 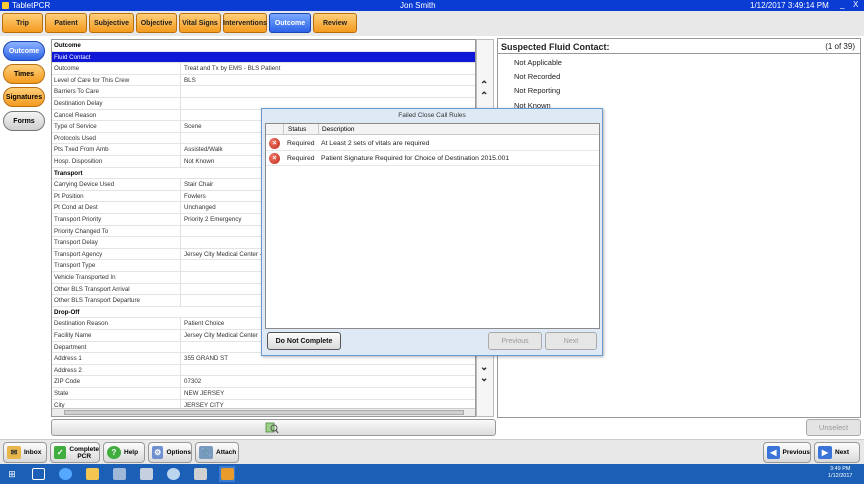 I want to click on form-row-fluid-contact: Fluid Contact, so click(x=263, y=57).